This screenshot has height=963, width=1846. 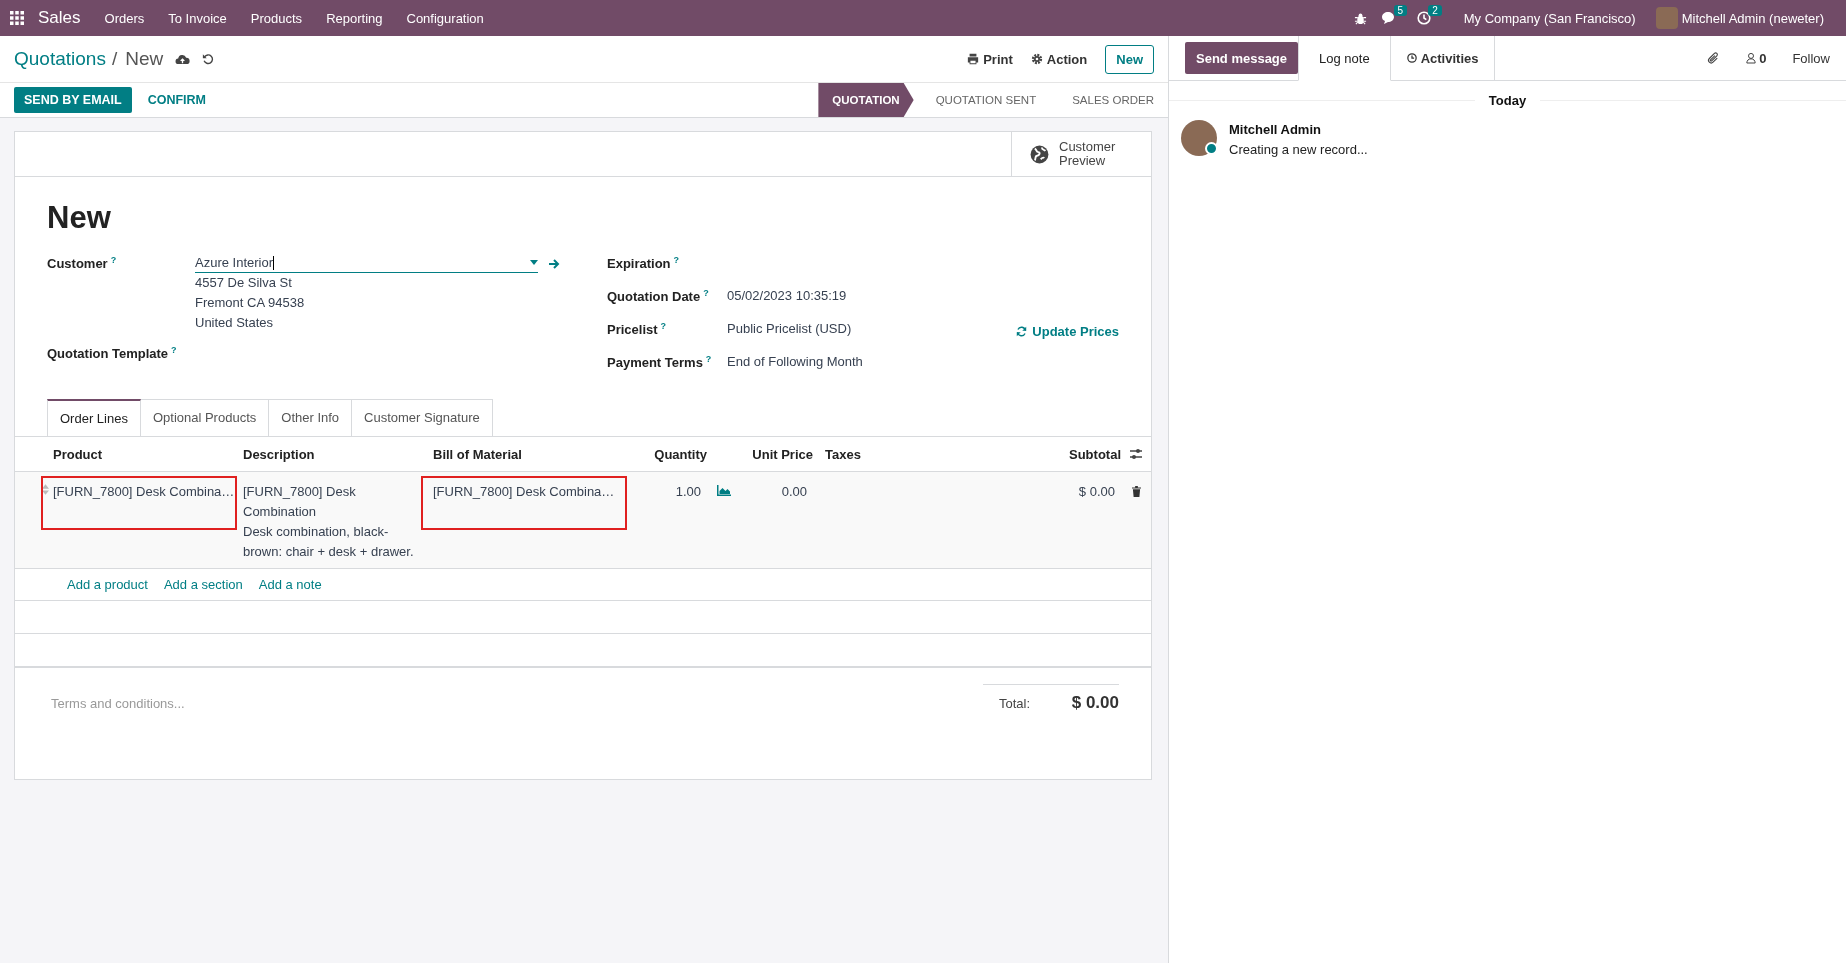 What do you see at coordinates (59, 18) in the screenshot?
I see `app-name: Sales` at bounding box center [59, 18].